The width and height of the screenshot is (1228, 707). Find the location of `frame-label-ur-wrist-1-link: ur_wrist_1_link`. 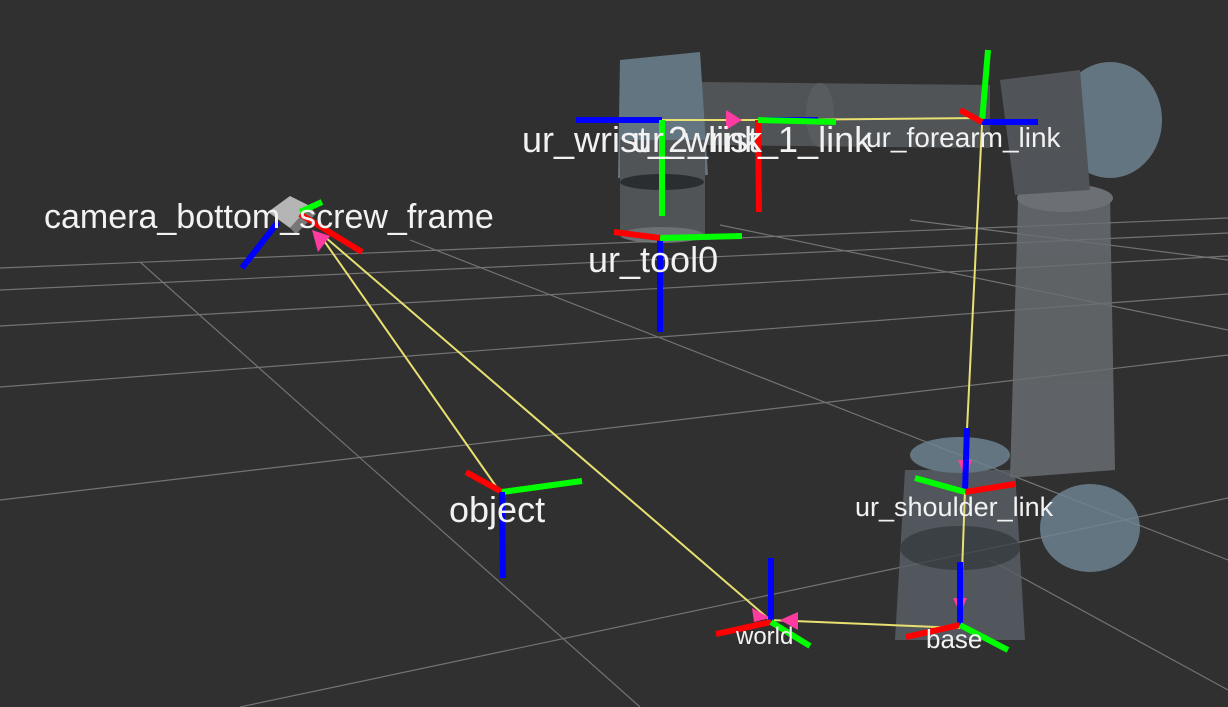

frame-label-ur-wrist-1-link: ur_wrist_1_link is located at coordinates (752, 139).